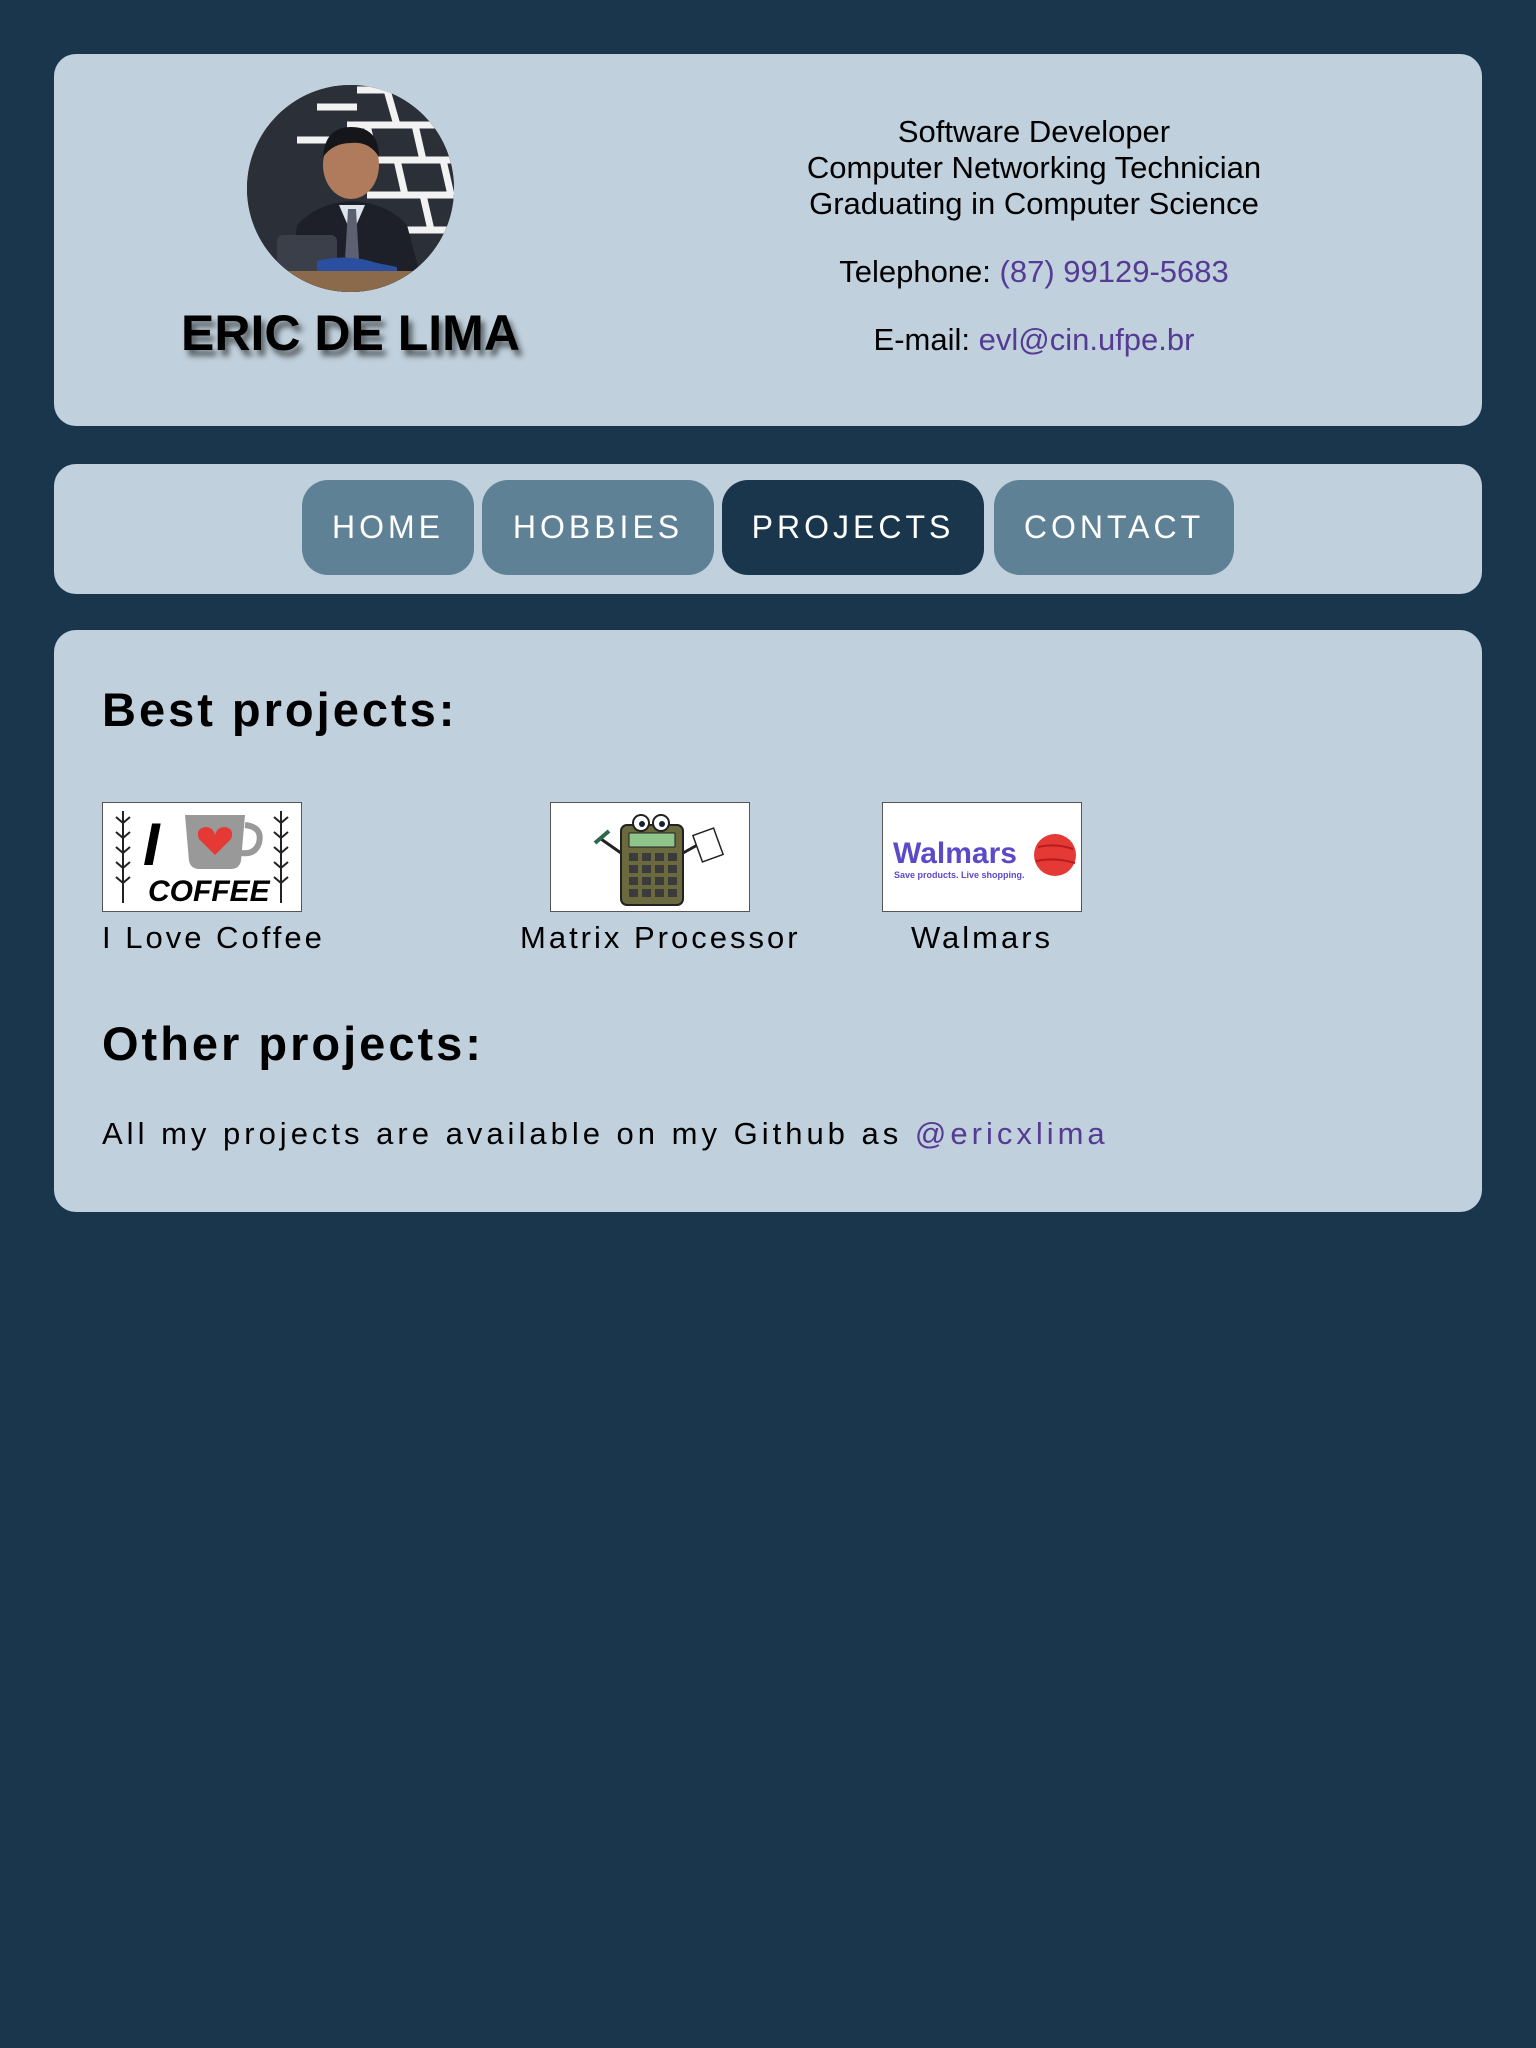 The height and width of the screenshot is (2048, 1536). Describe the element at coordinates (1087, 339) in the screenshot. I see `email-link: evl@cin.ufpe.br` at that location.